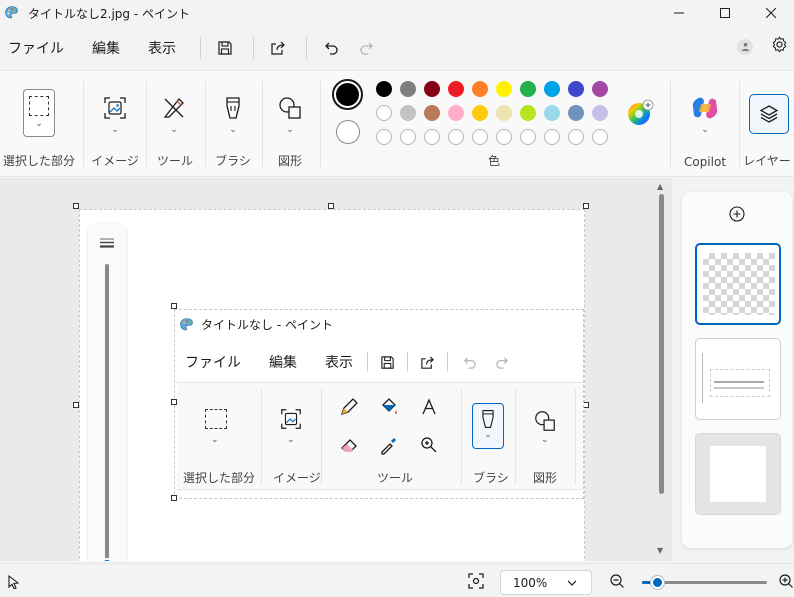  Describe the element at coordinates (290, 115) in the screenshot. I see `shapes-button: ⌄` at that location.